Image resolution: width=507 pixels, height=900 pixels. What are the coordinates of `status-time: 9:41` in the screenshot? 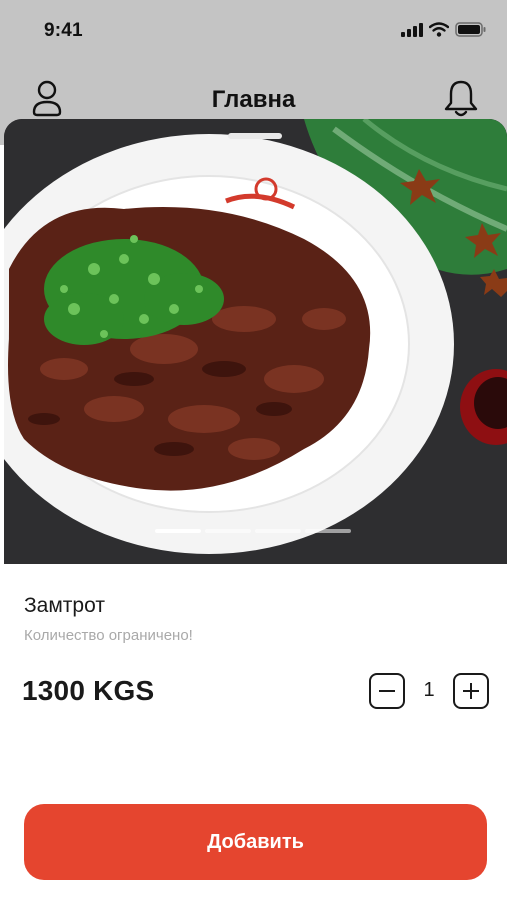 It's located at (63, 30).